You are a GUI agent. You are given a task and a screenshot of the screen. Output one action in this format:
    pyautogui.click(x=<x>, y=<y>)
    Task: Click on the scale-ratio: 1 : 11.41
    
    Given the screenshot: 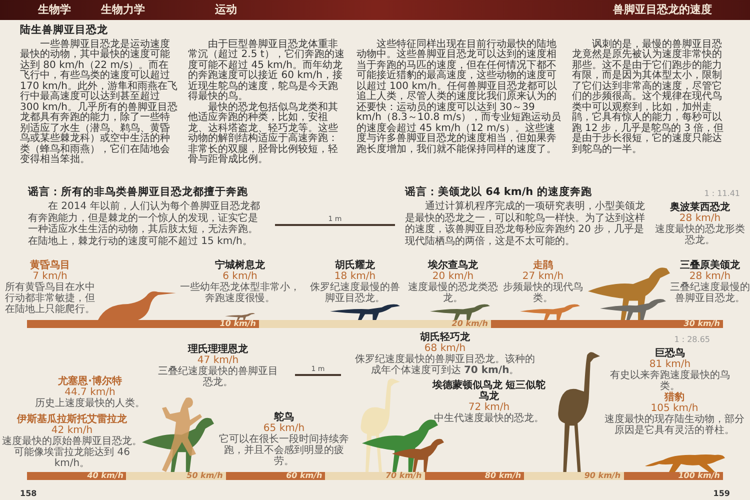 What is the action you would take?
    pyautogui.click(x=722, y=194)
    